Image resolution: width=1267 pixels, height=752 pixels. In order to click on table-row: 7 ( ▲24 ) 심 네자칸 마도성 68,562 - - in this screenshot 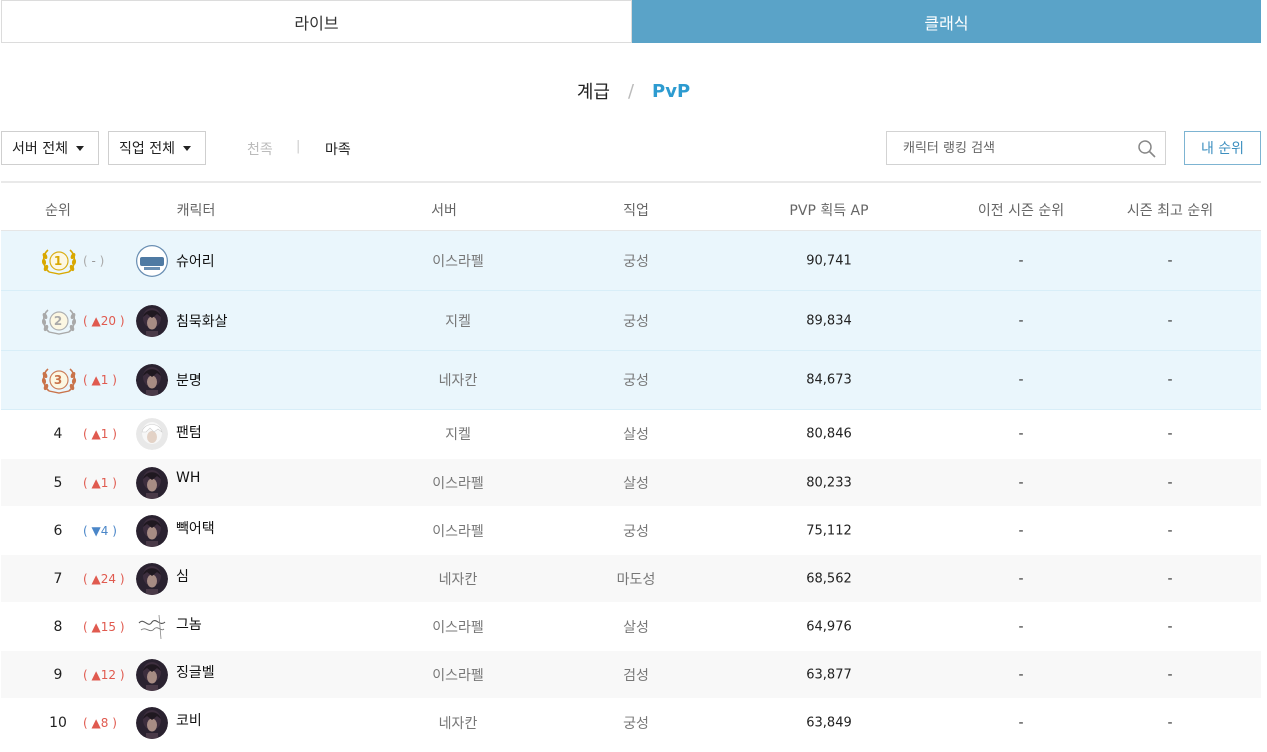, I will do `click(631, 579)`.